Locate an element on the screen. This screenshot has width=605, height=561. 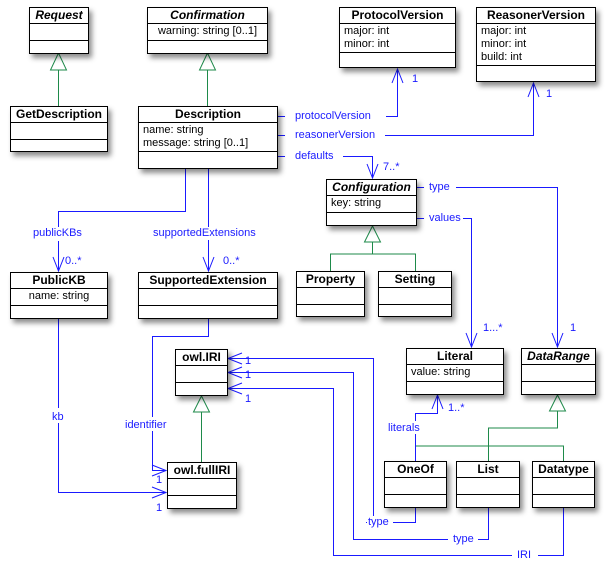
class-name: GetDescription is located at coordinates (59, 115).